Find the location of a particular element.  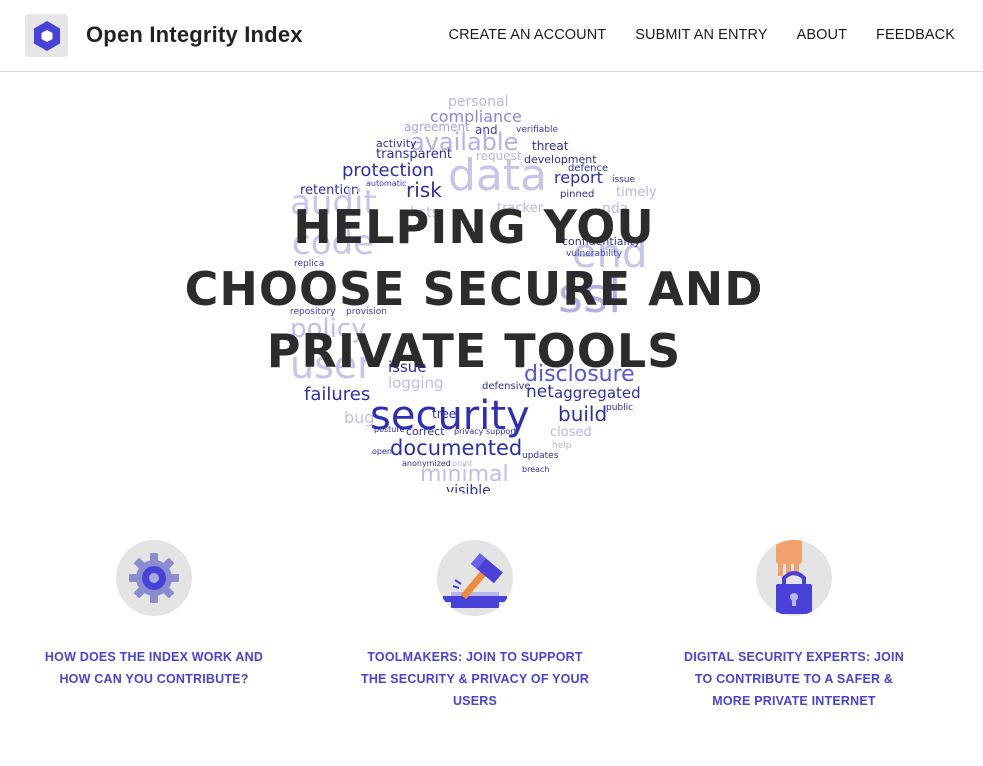

nav-submit-entry: SUBMIT AN ENTRY is located at coordinates (701, 35).